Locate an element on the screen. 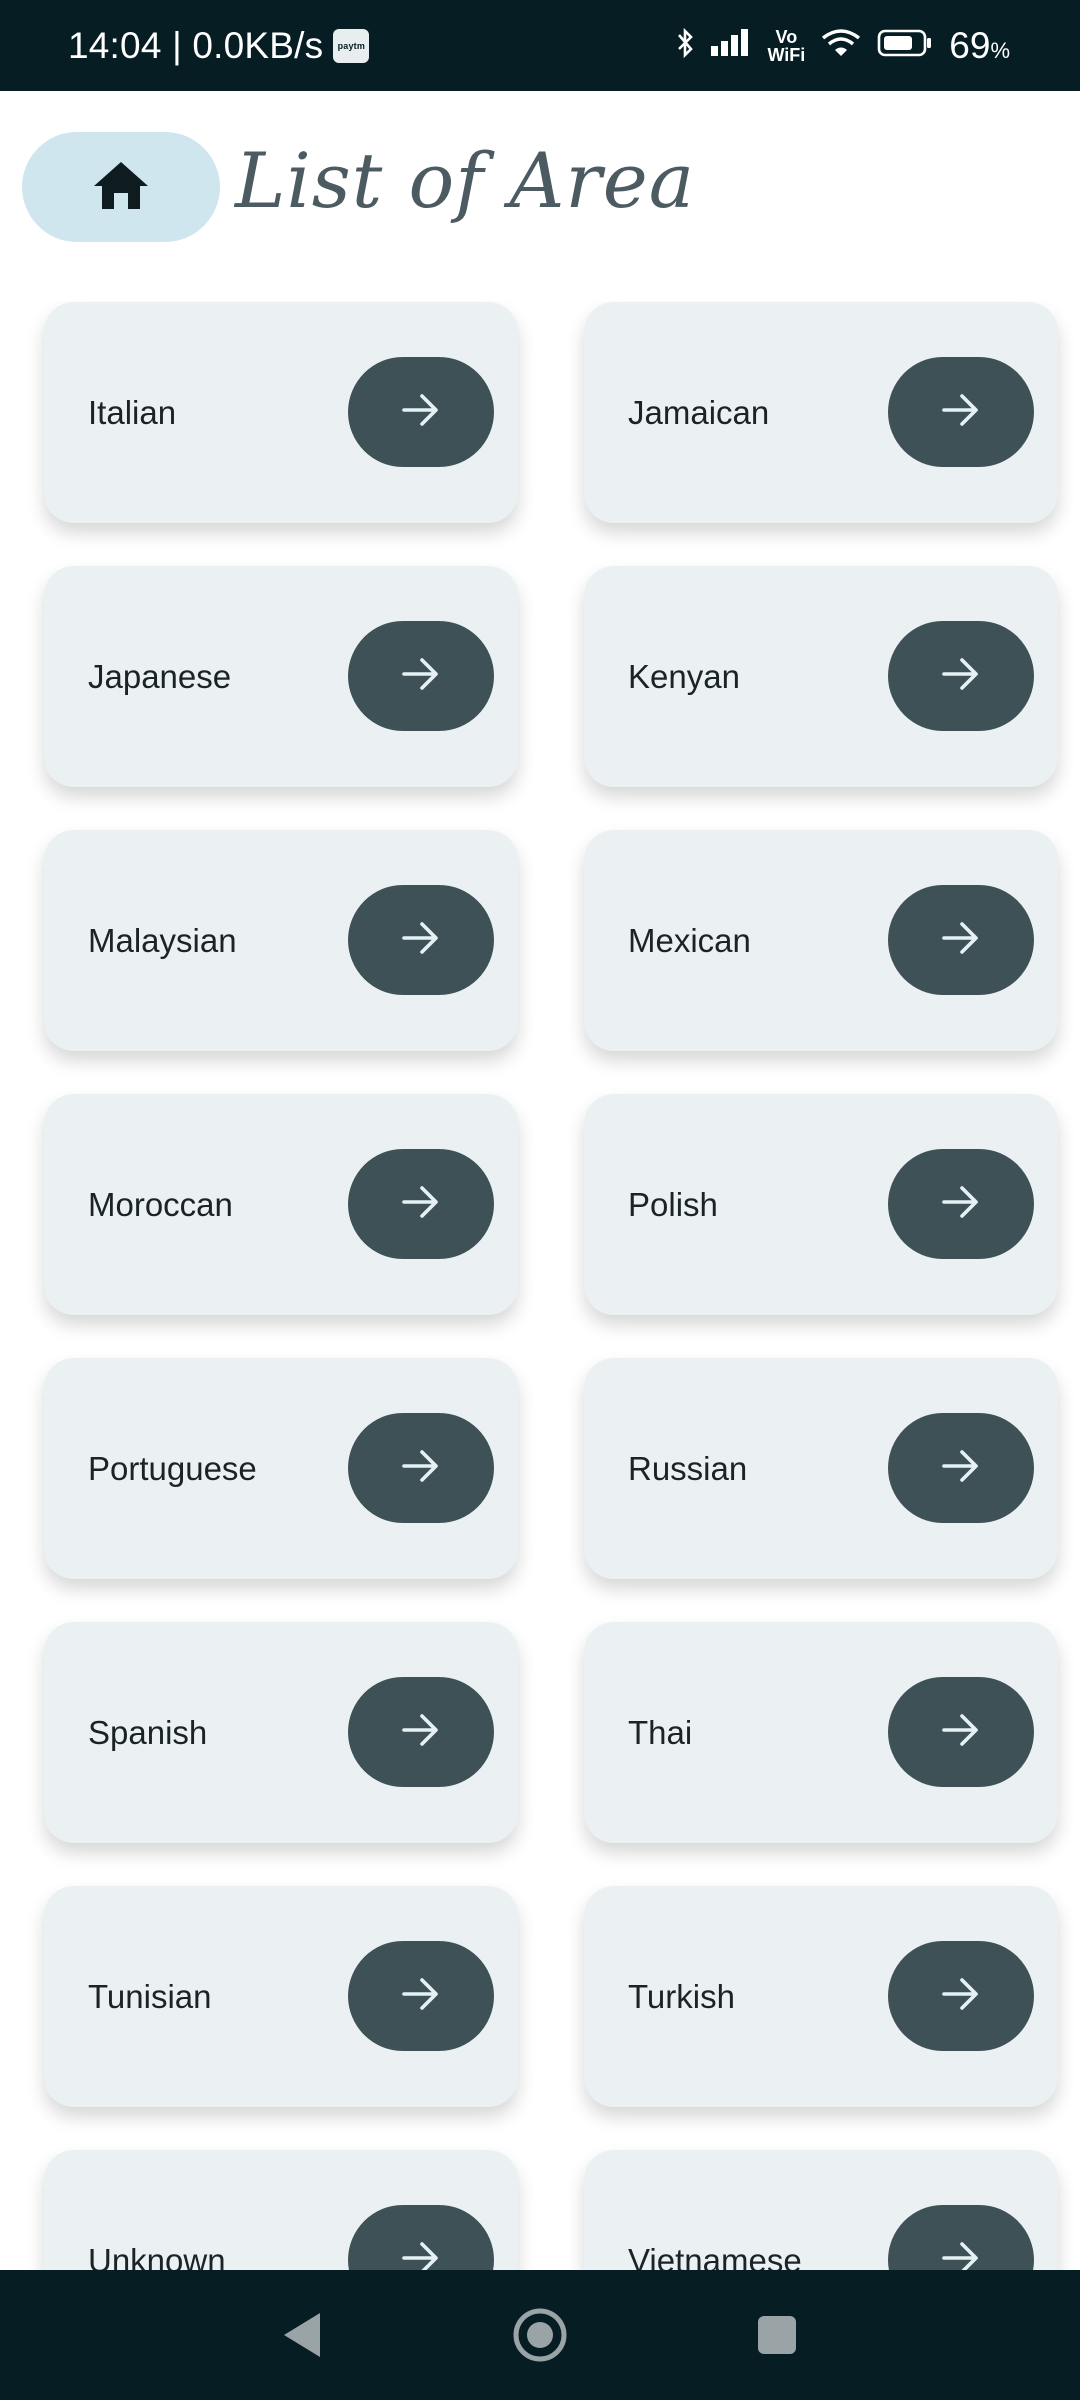 This screenshot has height=2400, width=1080. area-name: Japanese is located at coordinates (160, 676).